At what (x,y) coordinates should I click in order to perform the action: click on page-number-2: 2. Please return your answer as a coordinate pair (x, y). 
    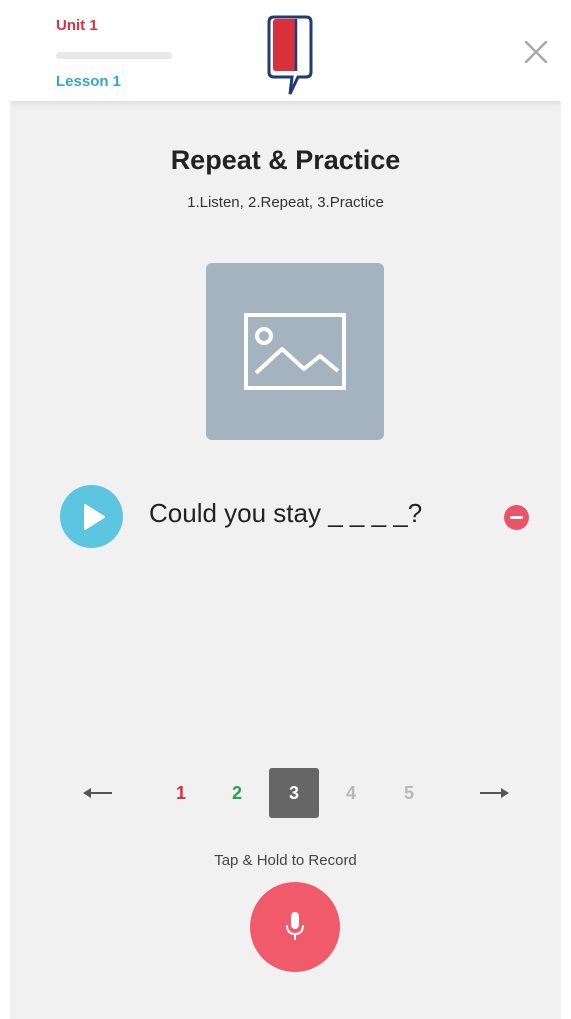
    Looking at the image, I should click on (237, 793).